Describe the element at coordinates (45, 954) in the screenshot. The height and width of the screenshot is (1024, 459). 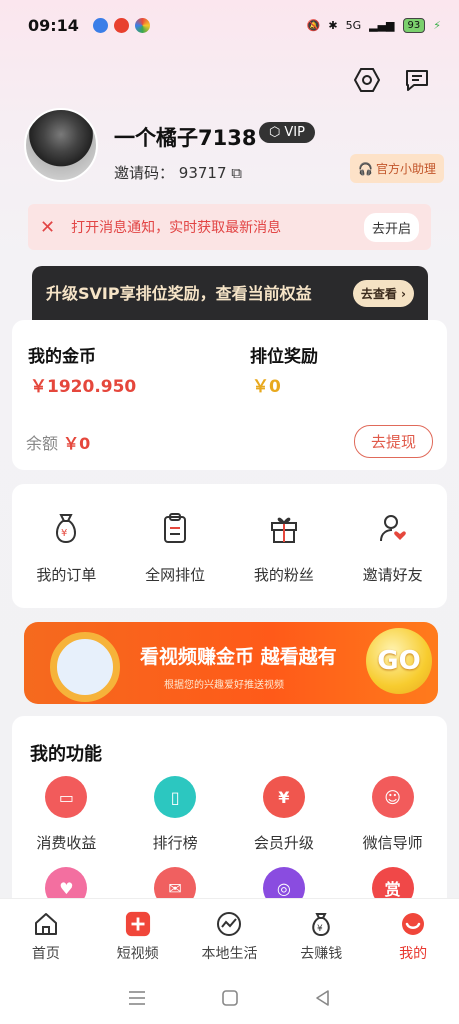
I see `tab-label: 首页` at that location.